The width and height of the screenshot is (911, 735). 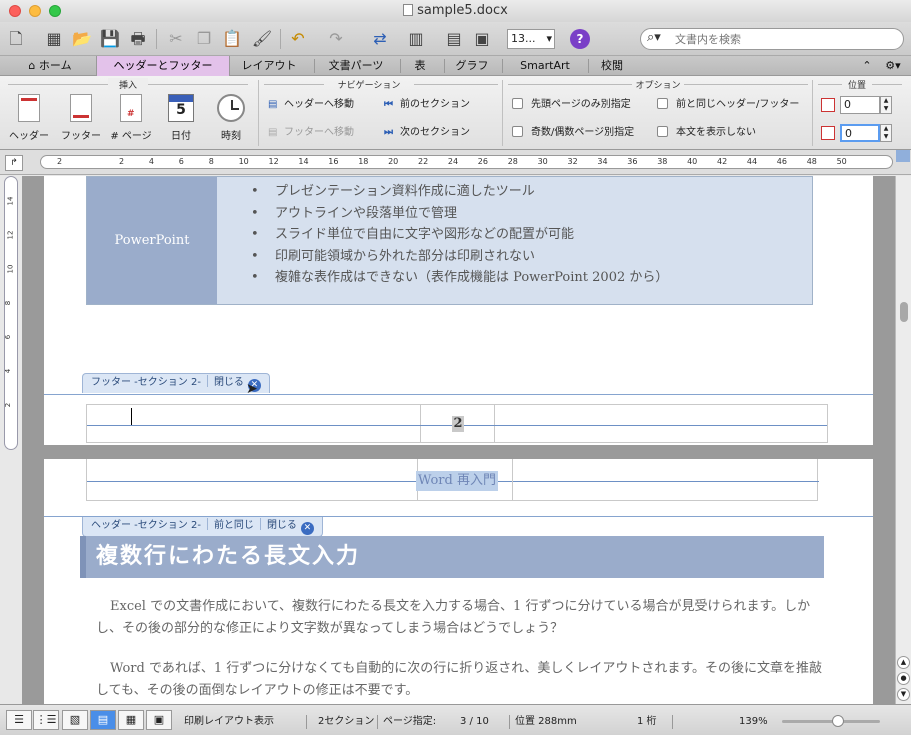 What do you see at coordinates (307, 528) in the screenshot?
I see `close-icon: ✕` at bounding box center [307, 528].